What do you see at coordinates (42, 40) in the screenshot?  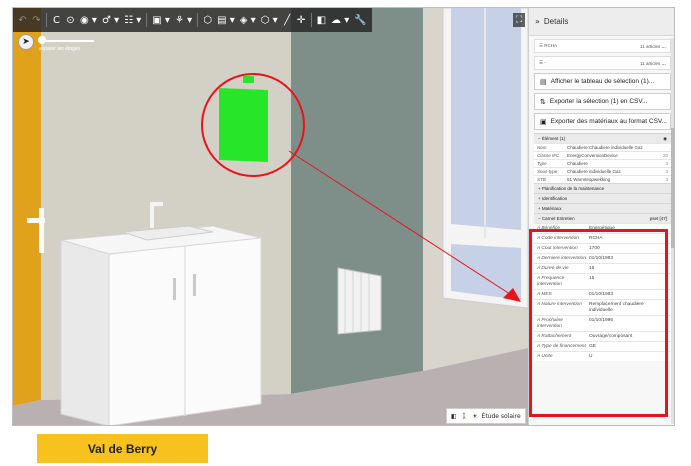 I see `floor-slider-handle` at bounding box center [42, 40].